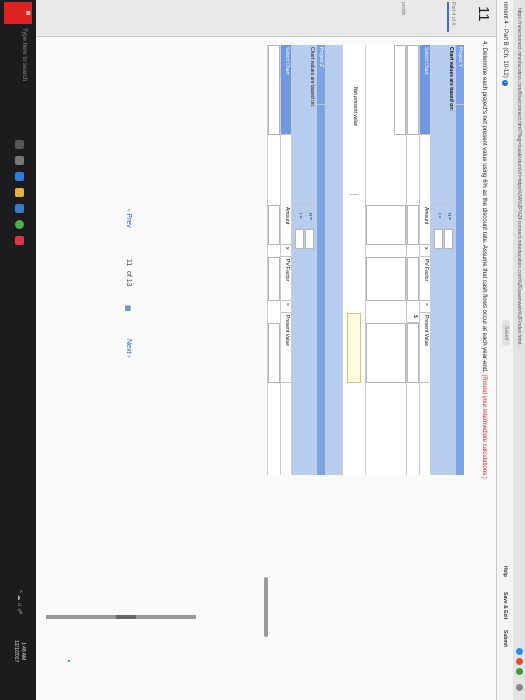 The width and height of the screenshot is (525, 700). Describe the element at coordinates (505, 82) in the screenshot. I see `info-icon: i` at that location.